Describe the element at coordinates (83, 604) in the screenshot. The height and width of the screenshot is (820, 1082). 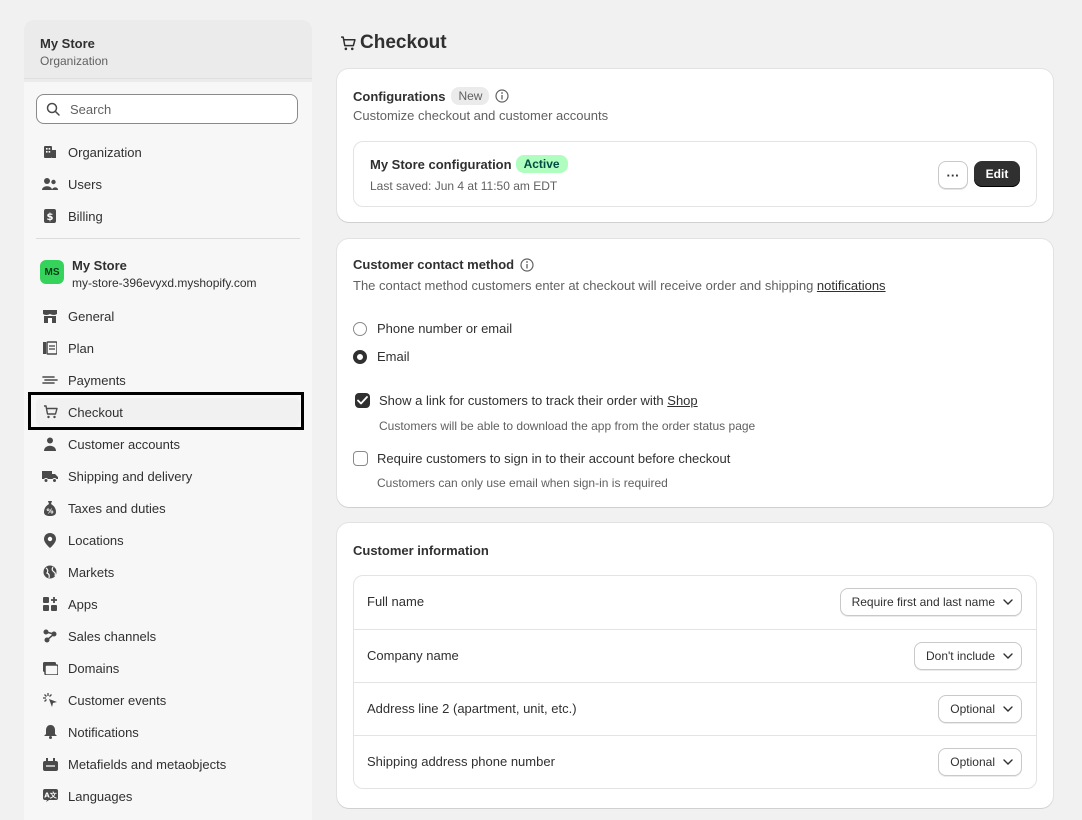
I see `sidebar-item-label: Apps` at that location.